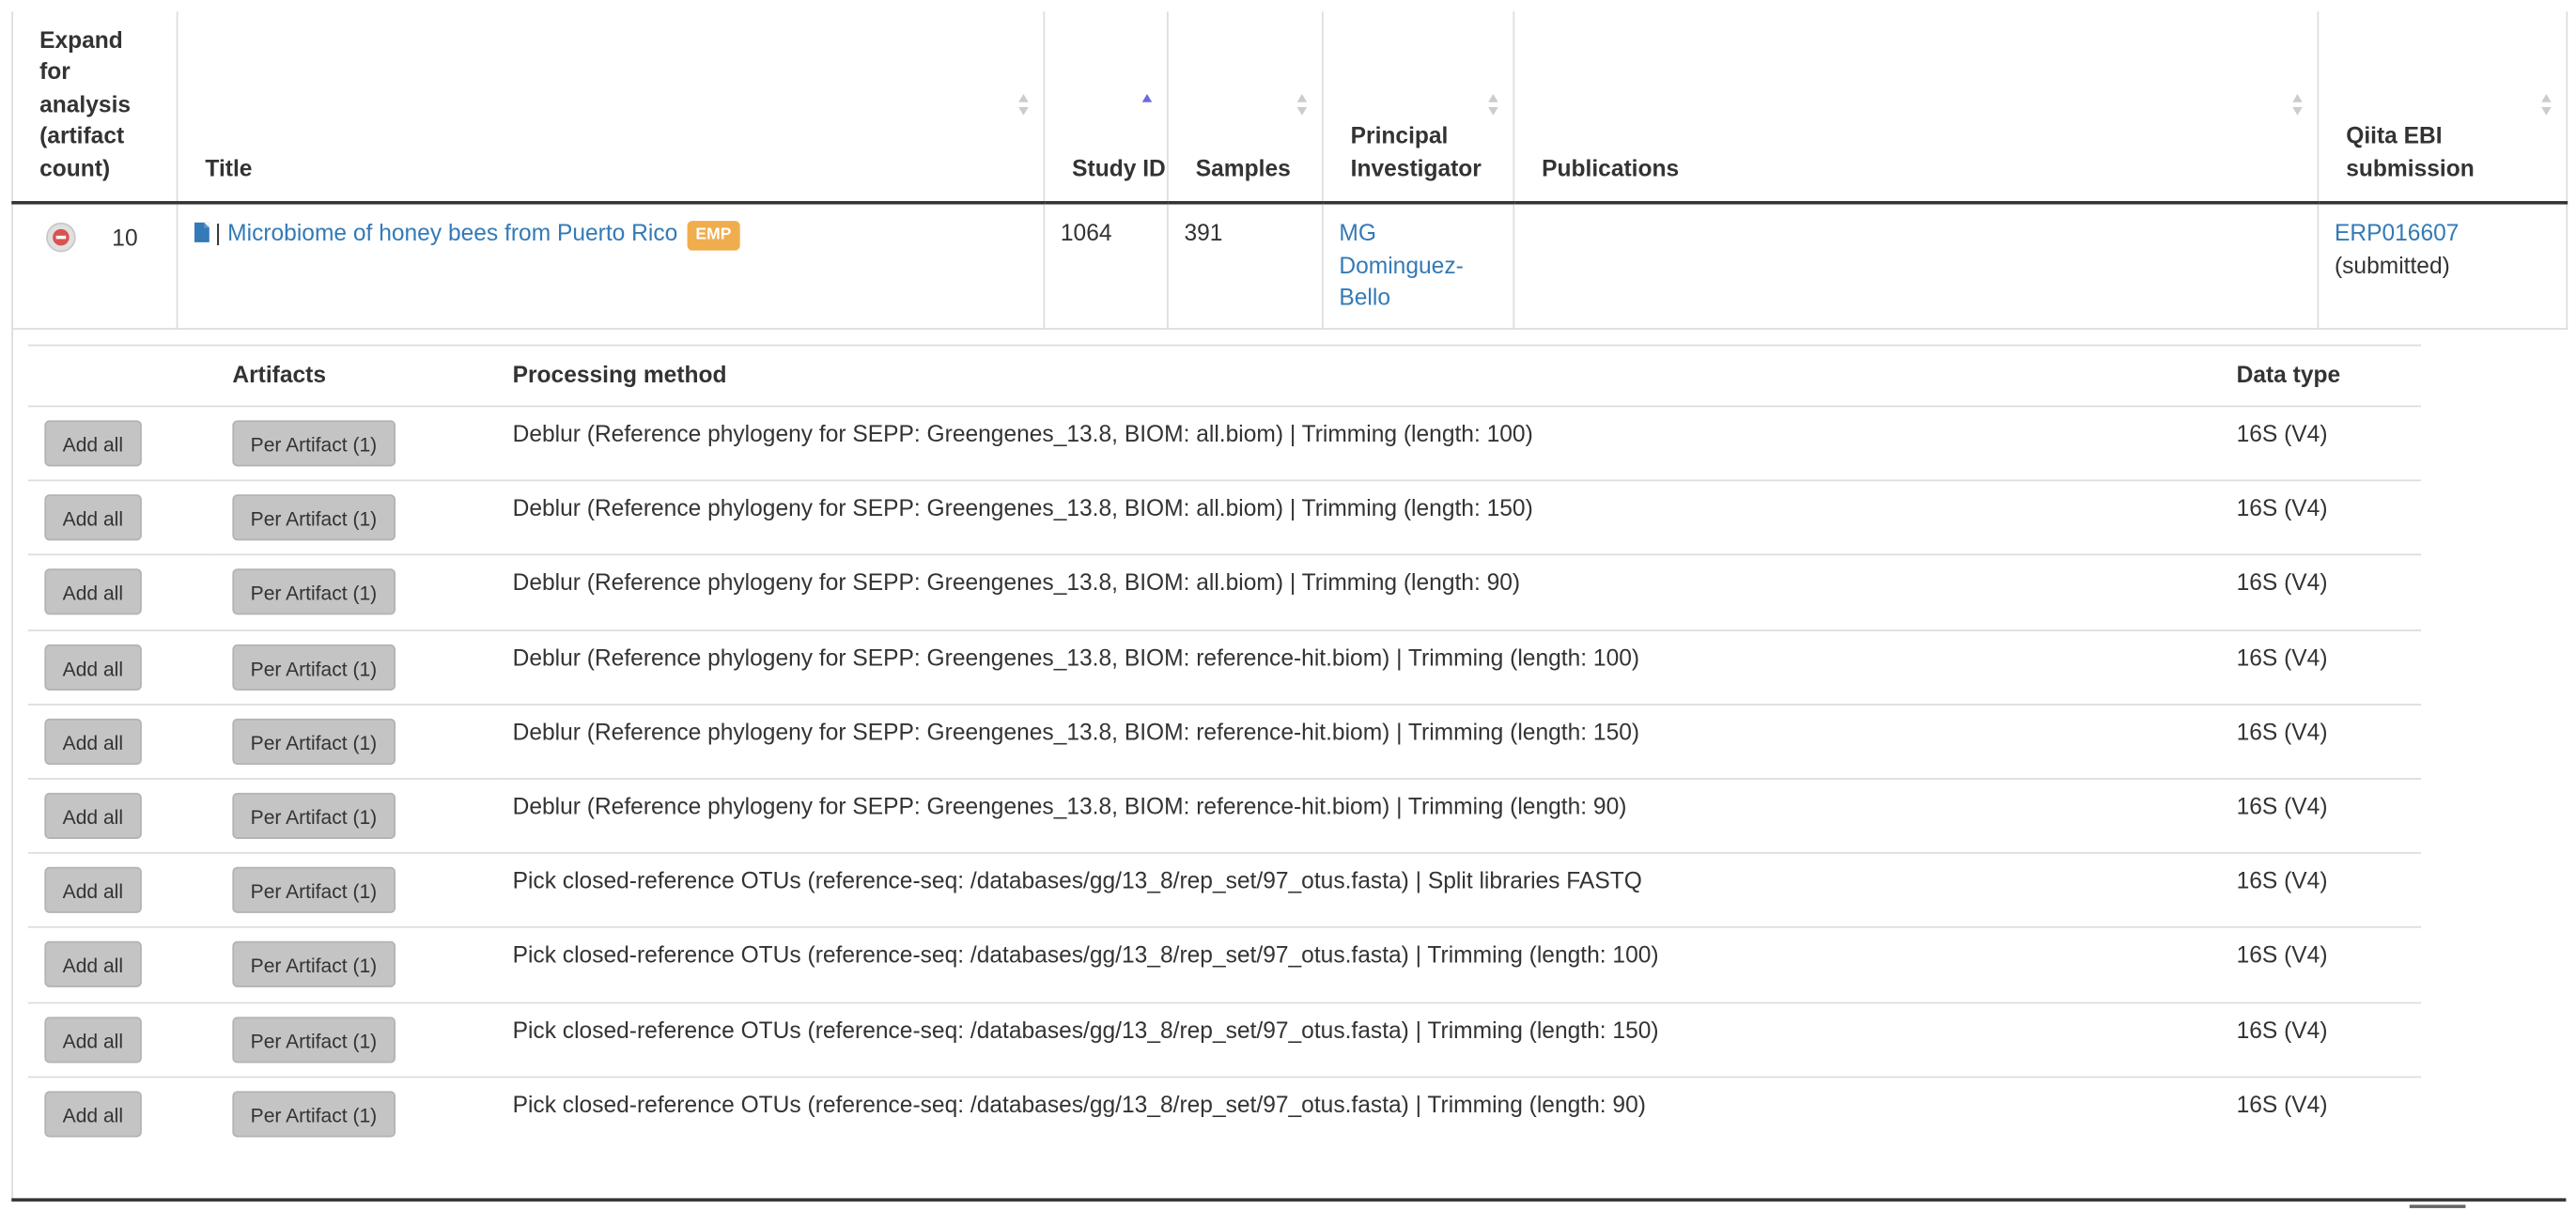  What do you see at coordinates (2442, 108) in the screenshot?
I see `column-header-6: Qiita EBI submission` at bounding box center [2442, 108].